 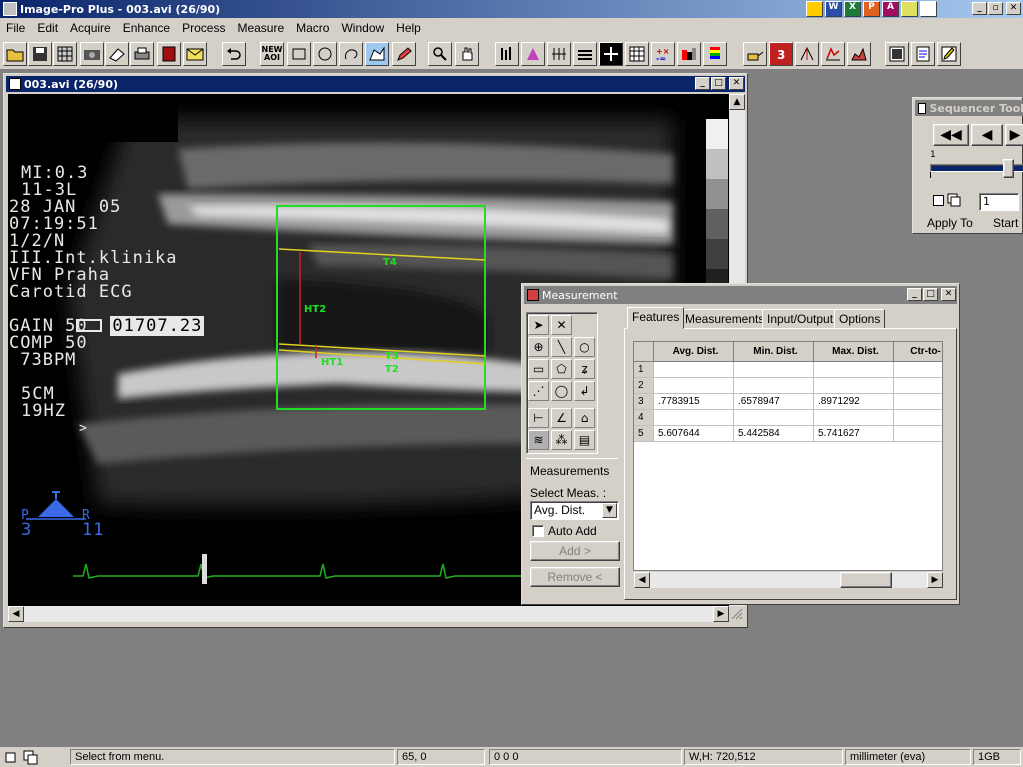 I want to click on eraser-icon, so click(x=117, y=54).